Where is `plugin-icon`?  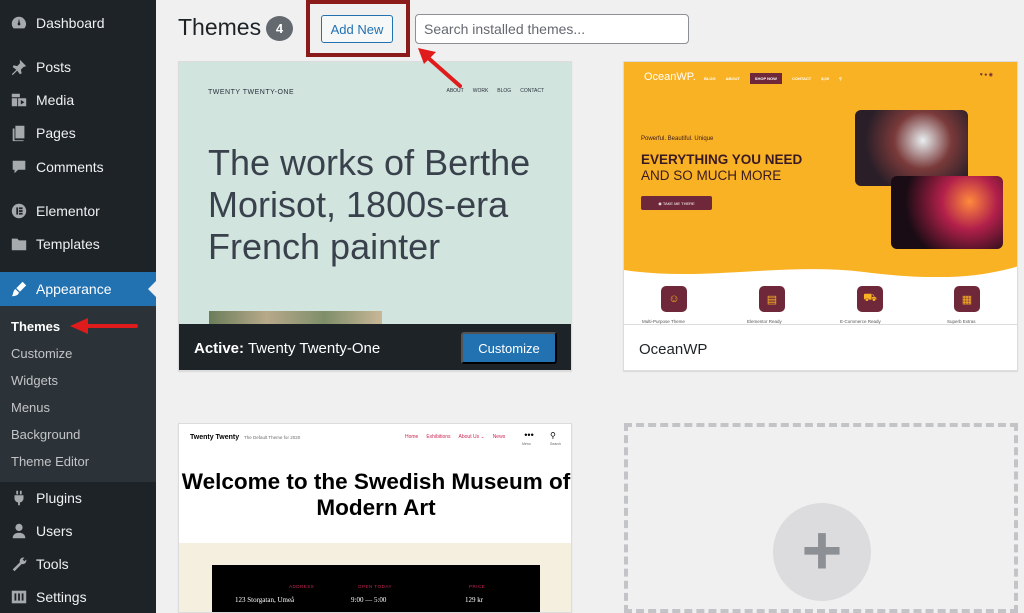 plugin-icon is located at coordinates (19, 498).